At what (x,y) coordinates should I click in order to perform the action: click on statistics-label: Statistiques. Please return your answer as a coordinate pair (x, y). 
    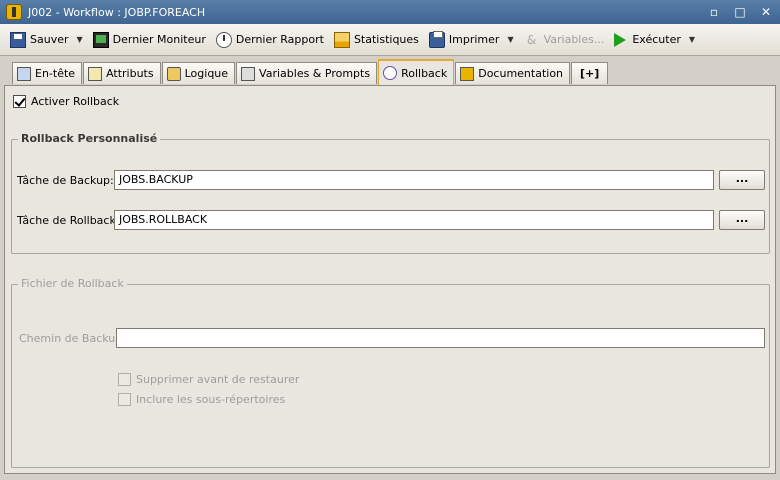
    Looking at the image, I should click on (386, 39).